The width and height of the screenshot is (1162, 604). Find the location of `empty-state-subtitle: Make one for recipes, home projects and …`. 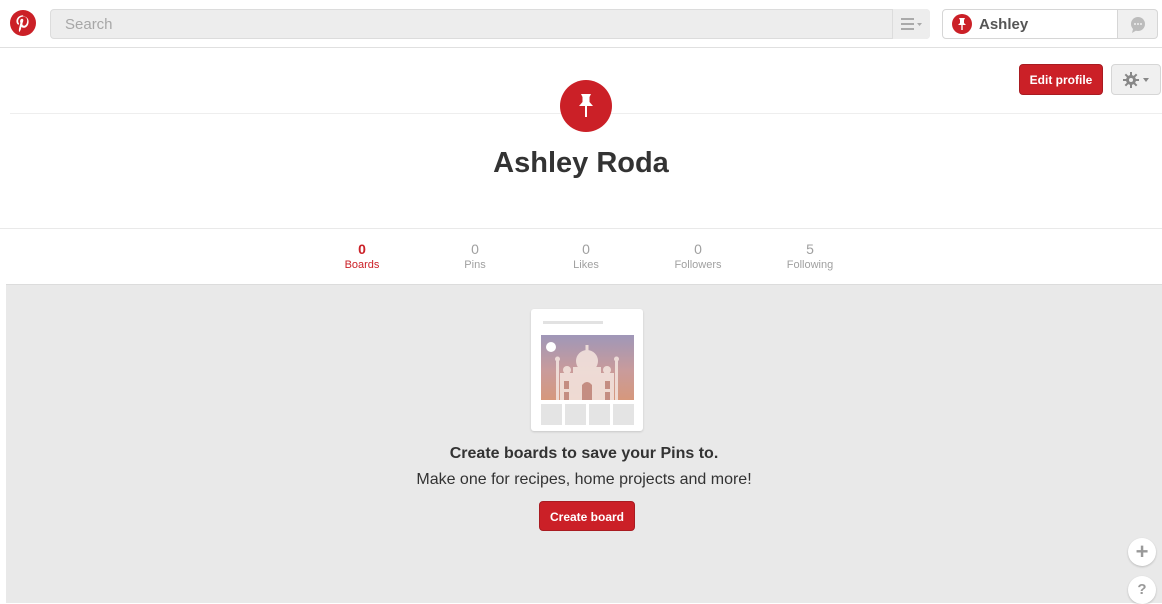

empty-state-subtitle: Make one for recipes, home projects and … is located at coordinates (584, 479).